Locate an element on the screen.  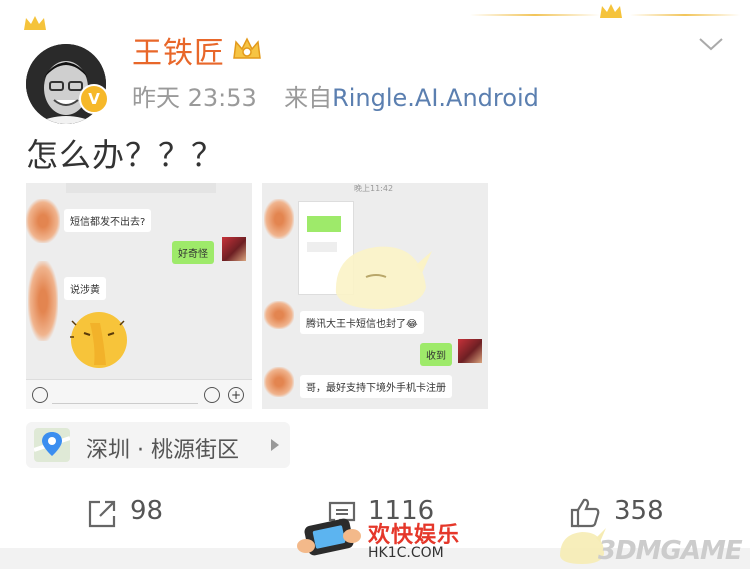
post-text: 怎么办？？？ is located at coordinates (125, 155).